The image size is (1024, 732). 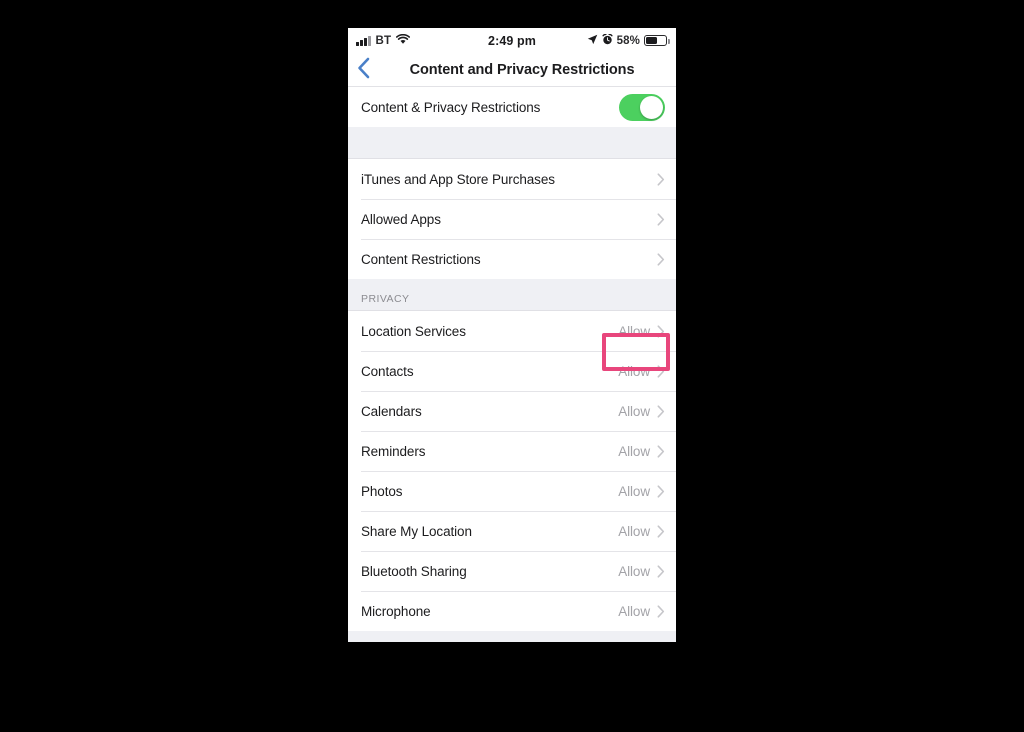 I want to click on row-content-restrictions: Content Restrictions, so click(x=512, y=259).